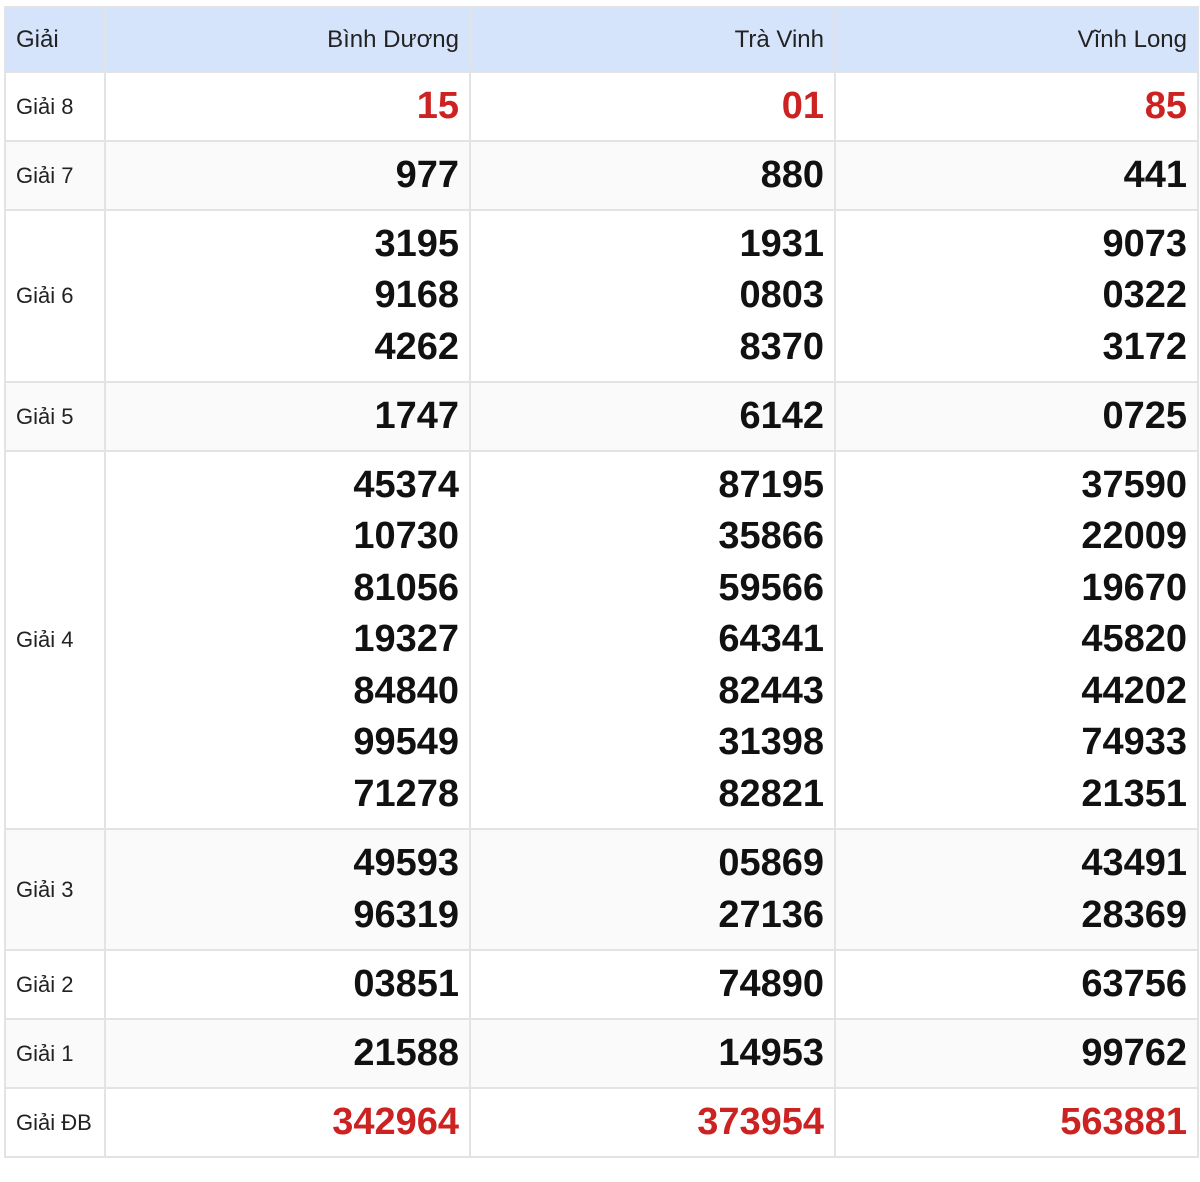  I want to click on winning-number: 1747, so click(416, 415).